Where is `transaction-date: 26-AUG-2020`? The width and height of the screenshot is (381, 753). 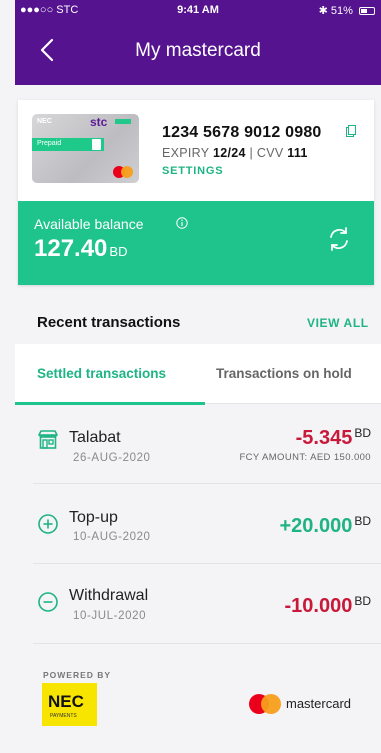
transaction-date: 26-AUG-2020 is located at coordinates (112, 458).